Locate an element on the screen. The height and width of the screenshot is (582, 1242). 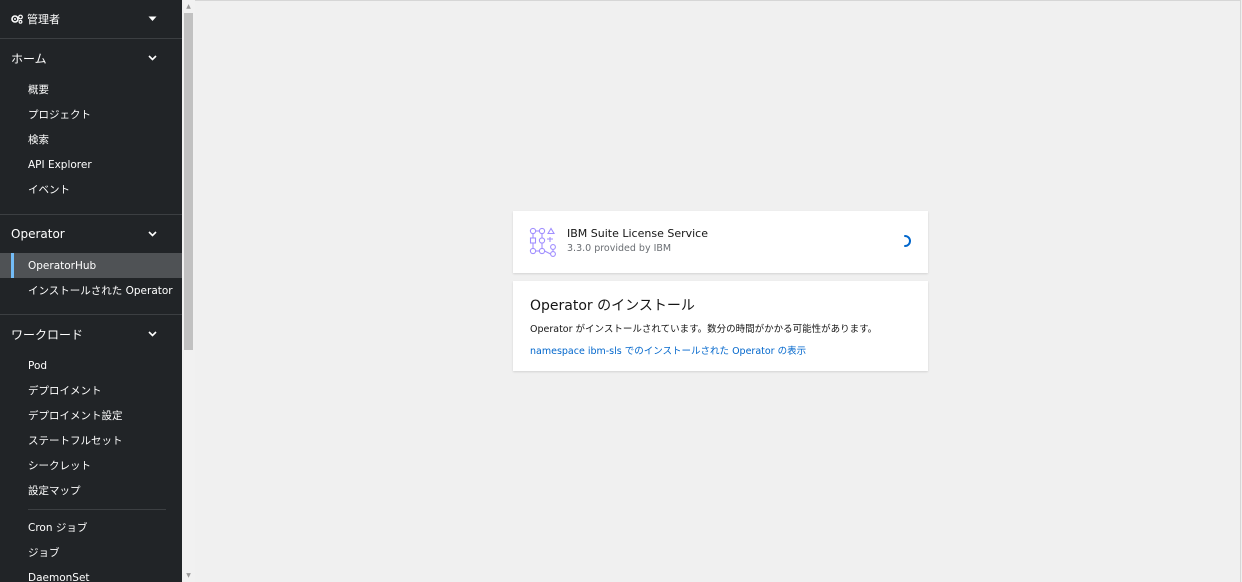
loading-spinner-icon is located at coordinates (907, 240).